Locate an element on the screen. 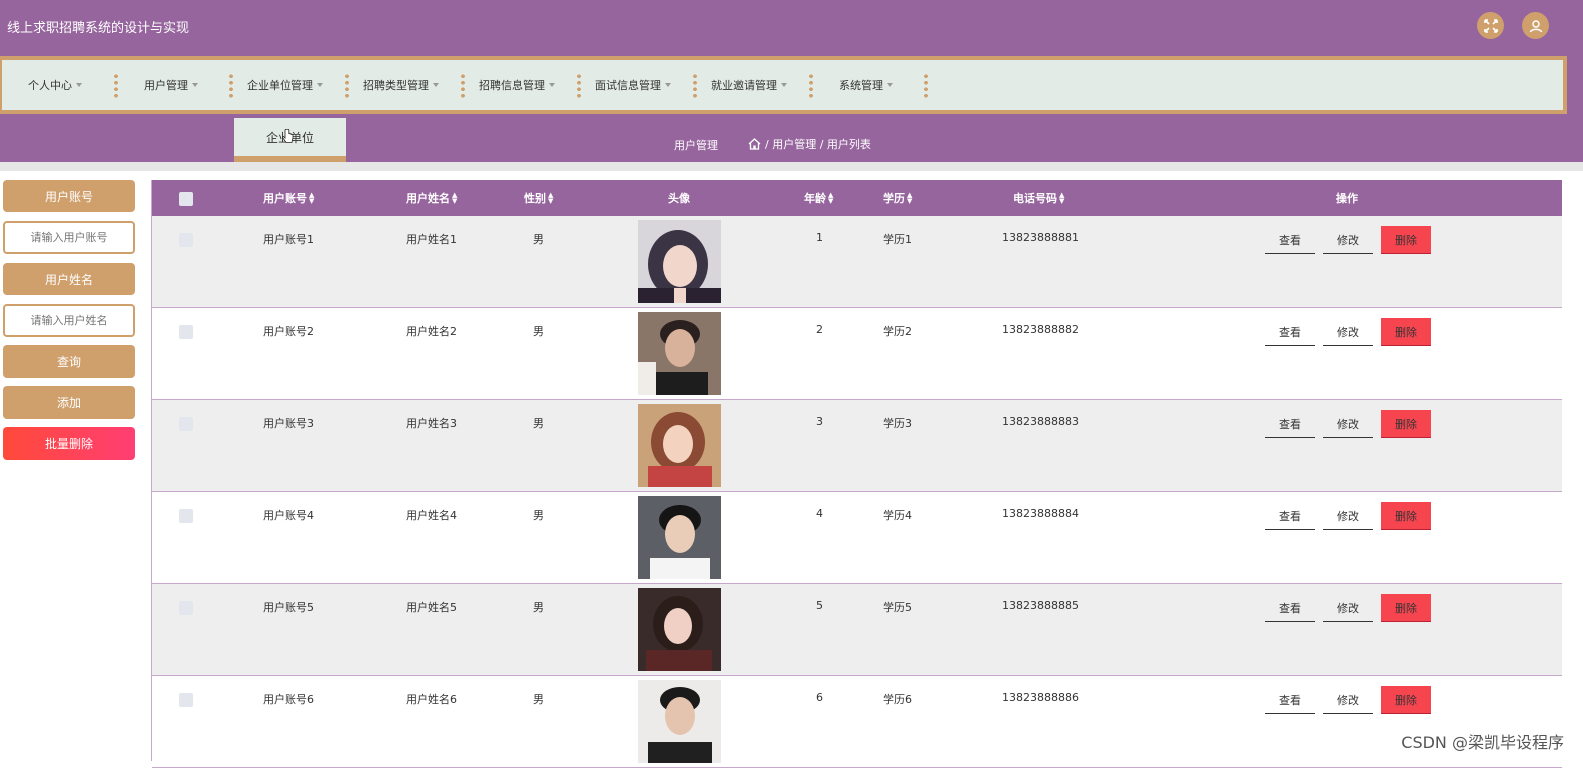  home-icon is located at coordinates (754, 144).